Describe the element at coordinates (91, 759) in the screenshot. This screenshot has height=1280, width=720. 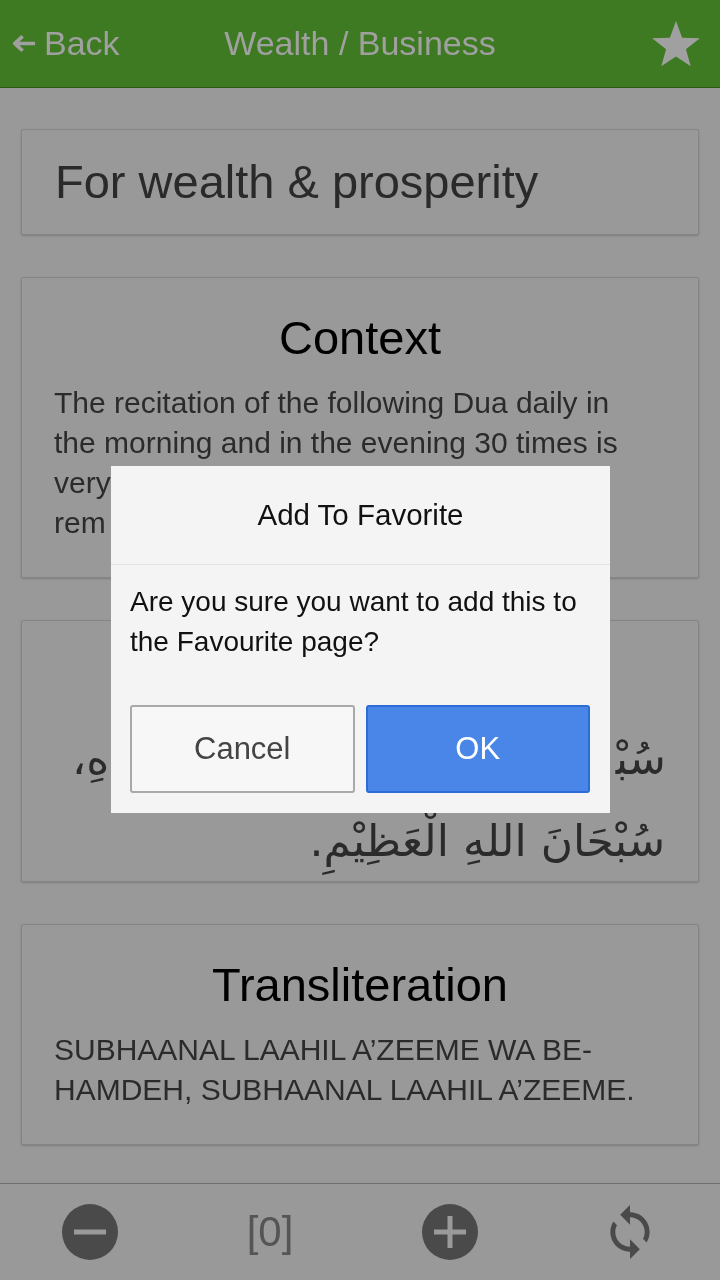
I see `arabic-text: هِ،` at that location.